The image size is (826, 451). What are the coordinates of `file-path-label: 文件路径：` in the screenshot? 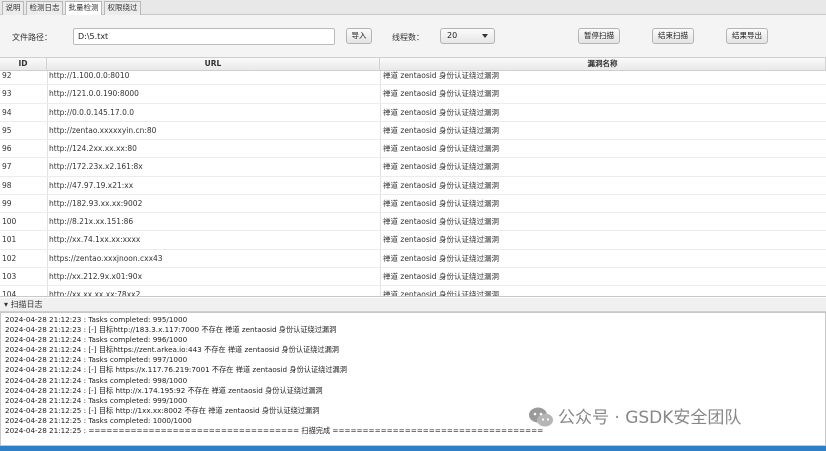 It's located at (32, 37).